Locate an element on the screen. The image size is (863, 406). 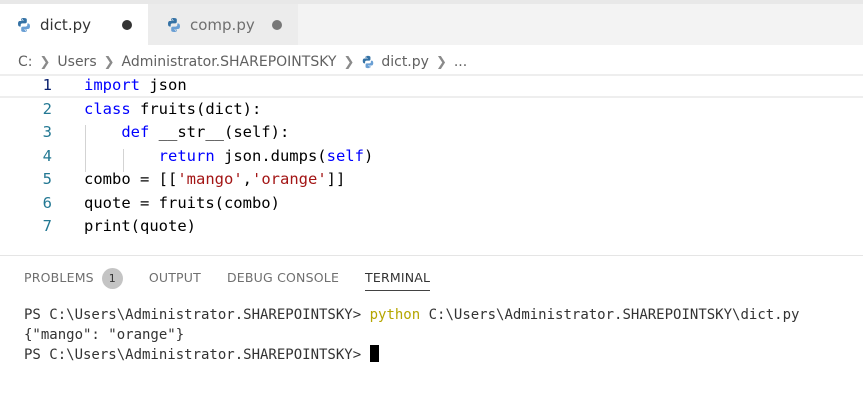
string-token: 'mango' is located at coordinates (210, 179).